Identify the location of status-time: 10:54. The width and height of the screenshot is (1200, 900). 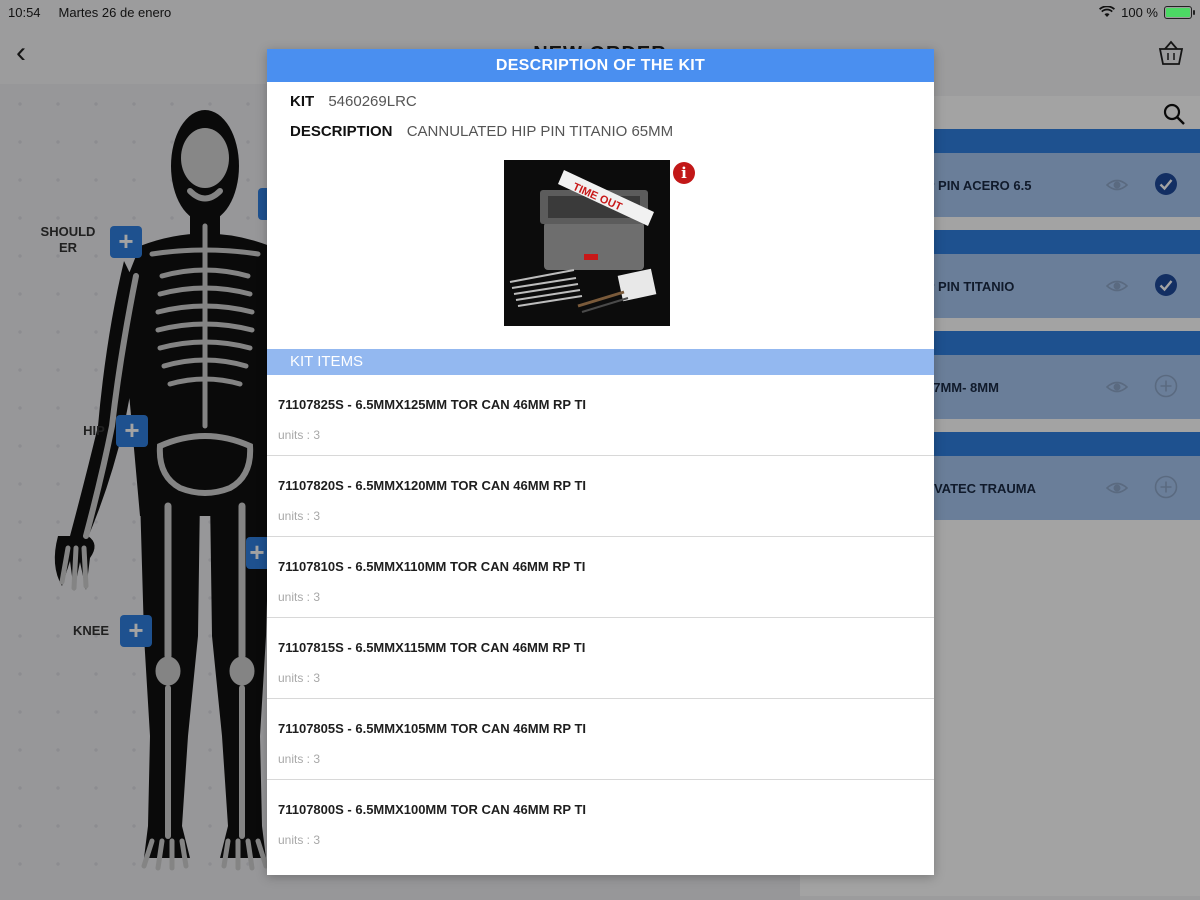
(24, 12).